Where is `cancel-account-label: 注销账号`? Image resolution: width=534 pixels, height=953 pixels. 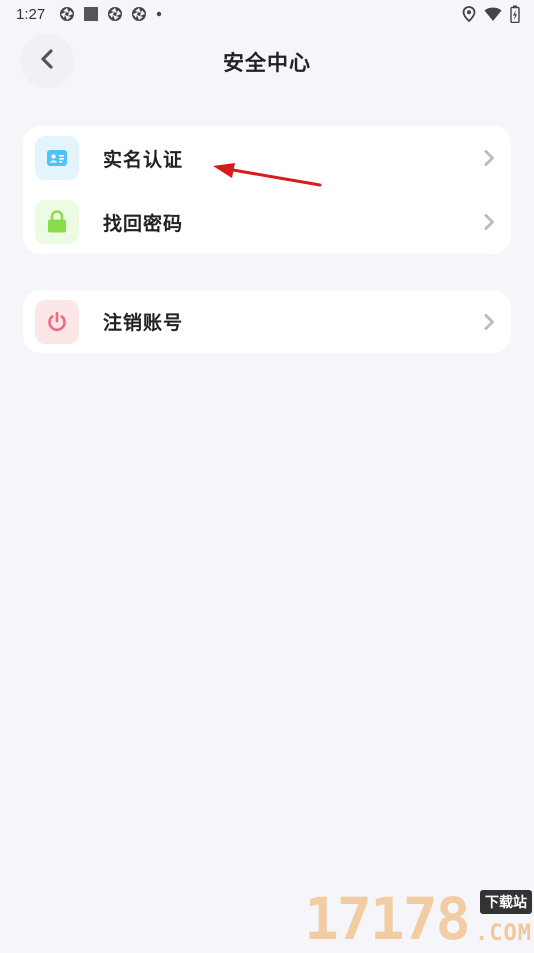 cancel-account-label: 注销账号 is located at coordinates (143, 323).